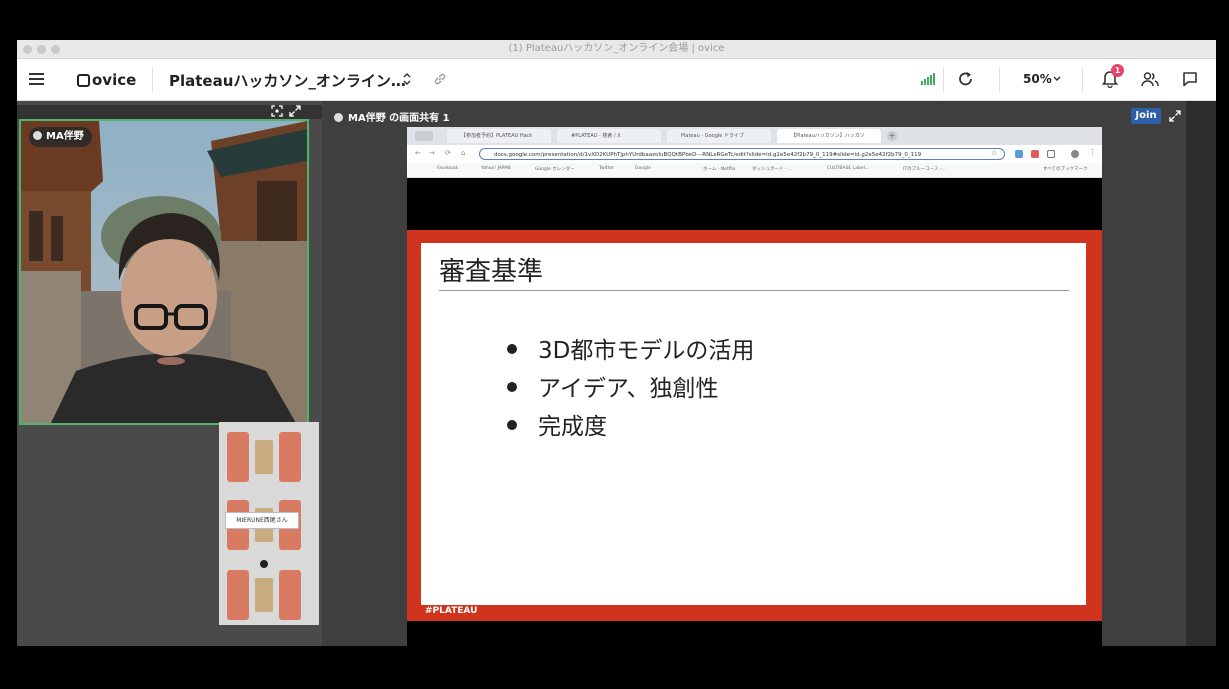 The height and width of the screenshot is (689, 1229). What do you see at coordinates (628, 389) in the screenshot?
I see `bullet-text: アイデア、独創性` at bounding box center [628, 389].